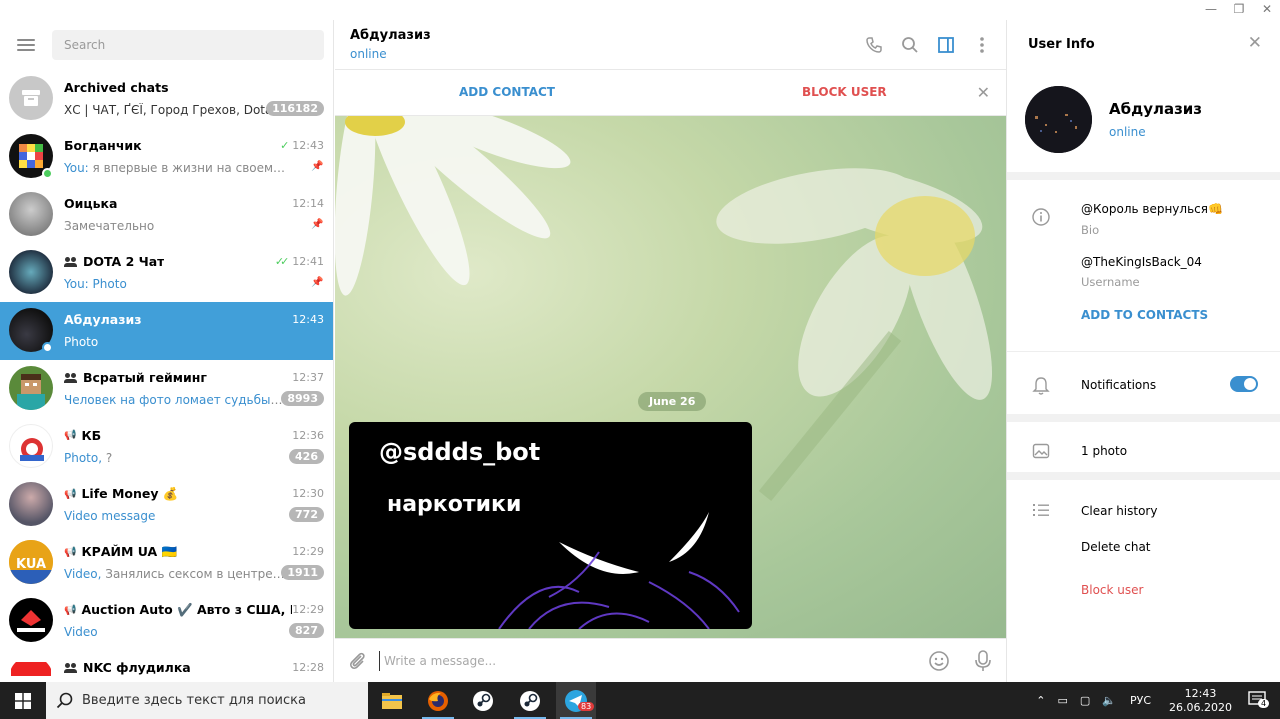  Describe the element at coordinates (135, 377) in the screenshot. I see `chat-name: Всратый гейминг` at that location.